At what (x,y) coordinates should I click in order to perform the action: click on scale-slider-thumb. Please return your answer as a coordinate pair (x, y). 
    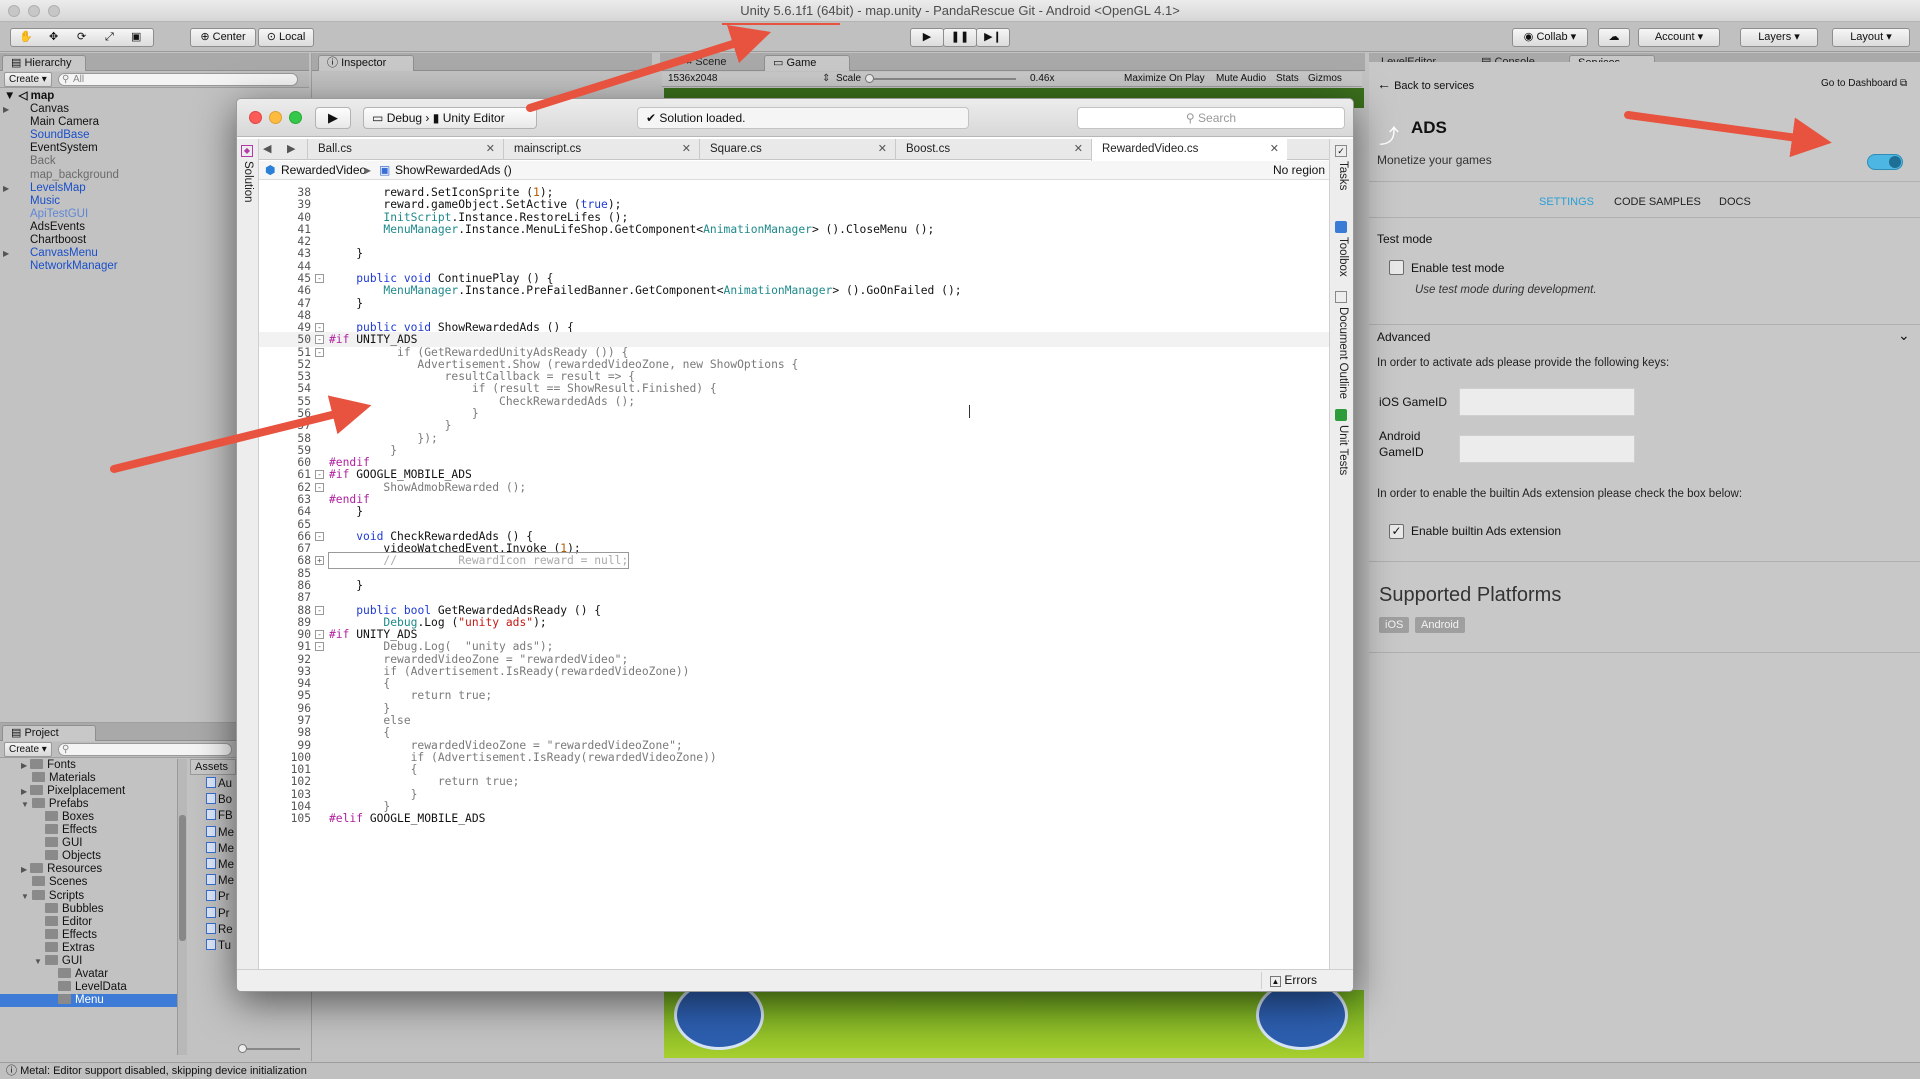
    Looking at the image, I should click on (869, 78).